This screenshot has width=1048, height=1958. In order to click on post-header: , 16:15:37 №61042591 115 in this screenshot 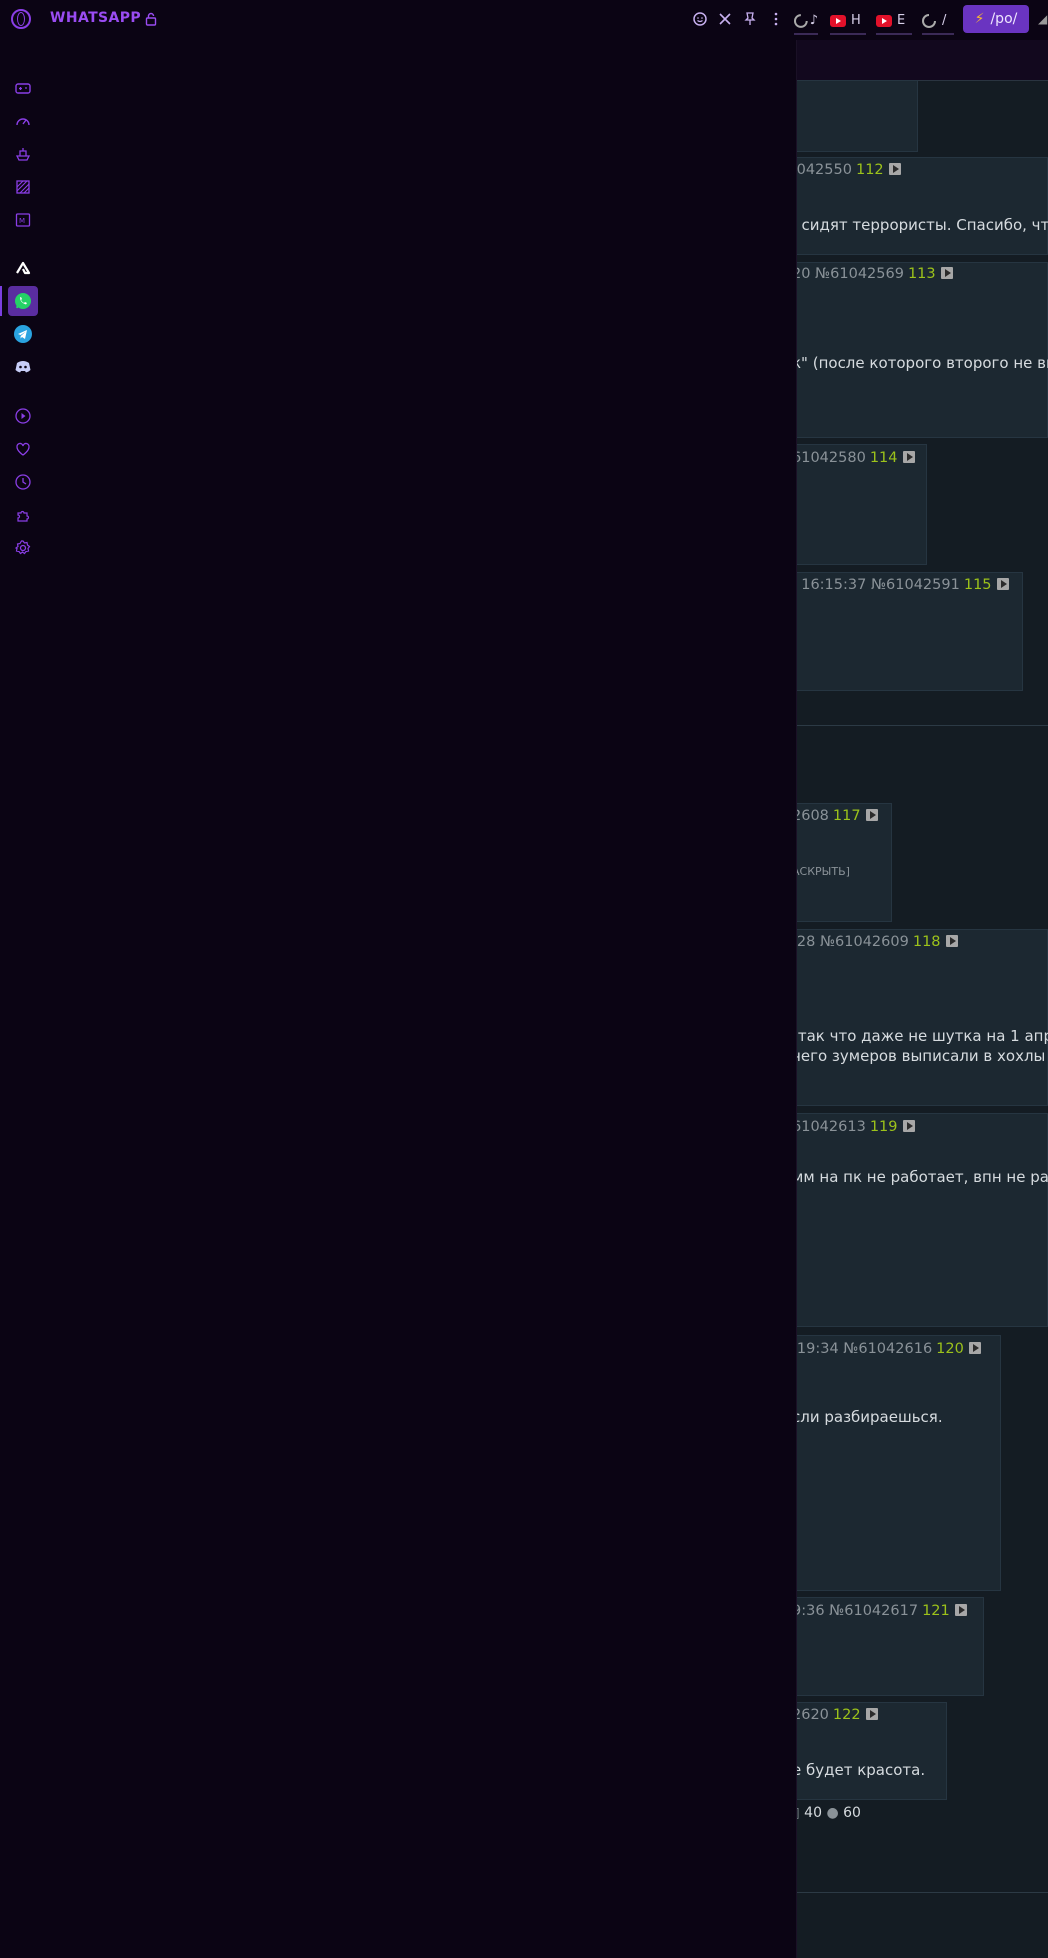, I will do `click(900, 585)`.